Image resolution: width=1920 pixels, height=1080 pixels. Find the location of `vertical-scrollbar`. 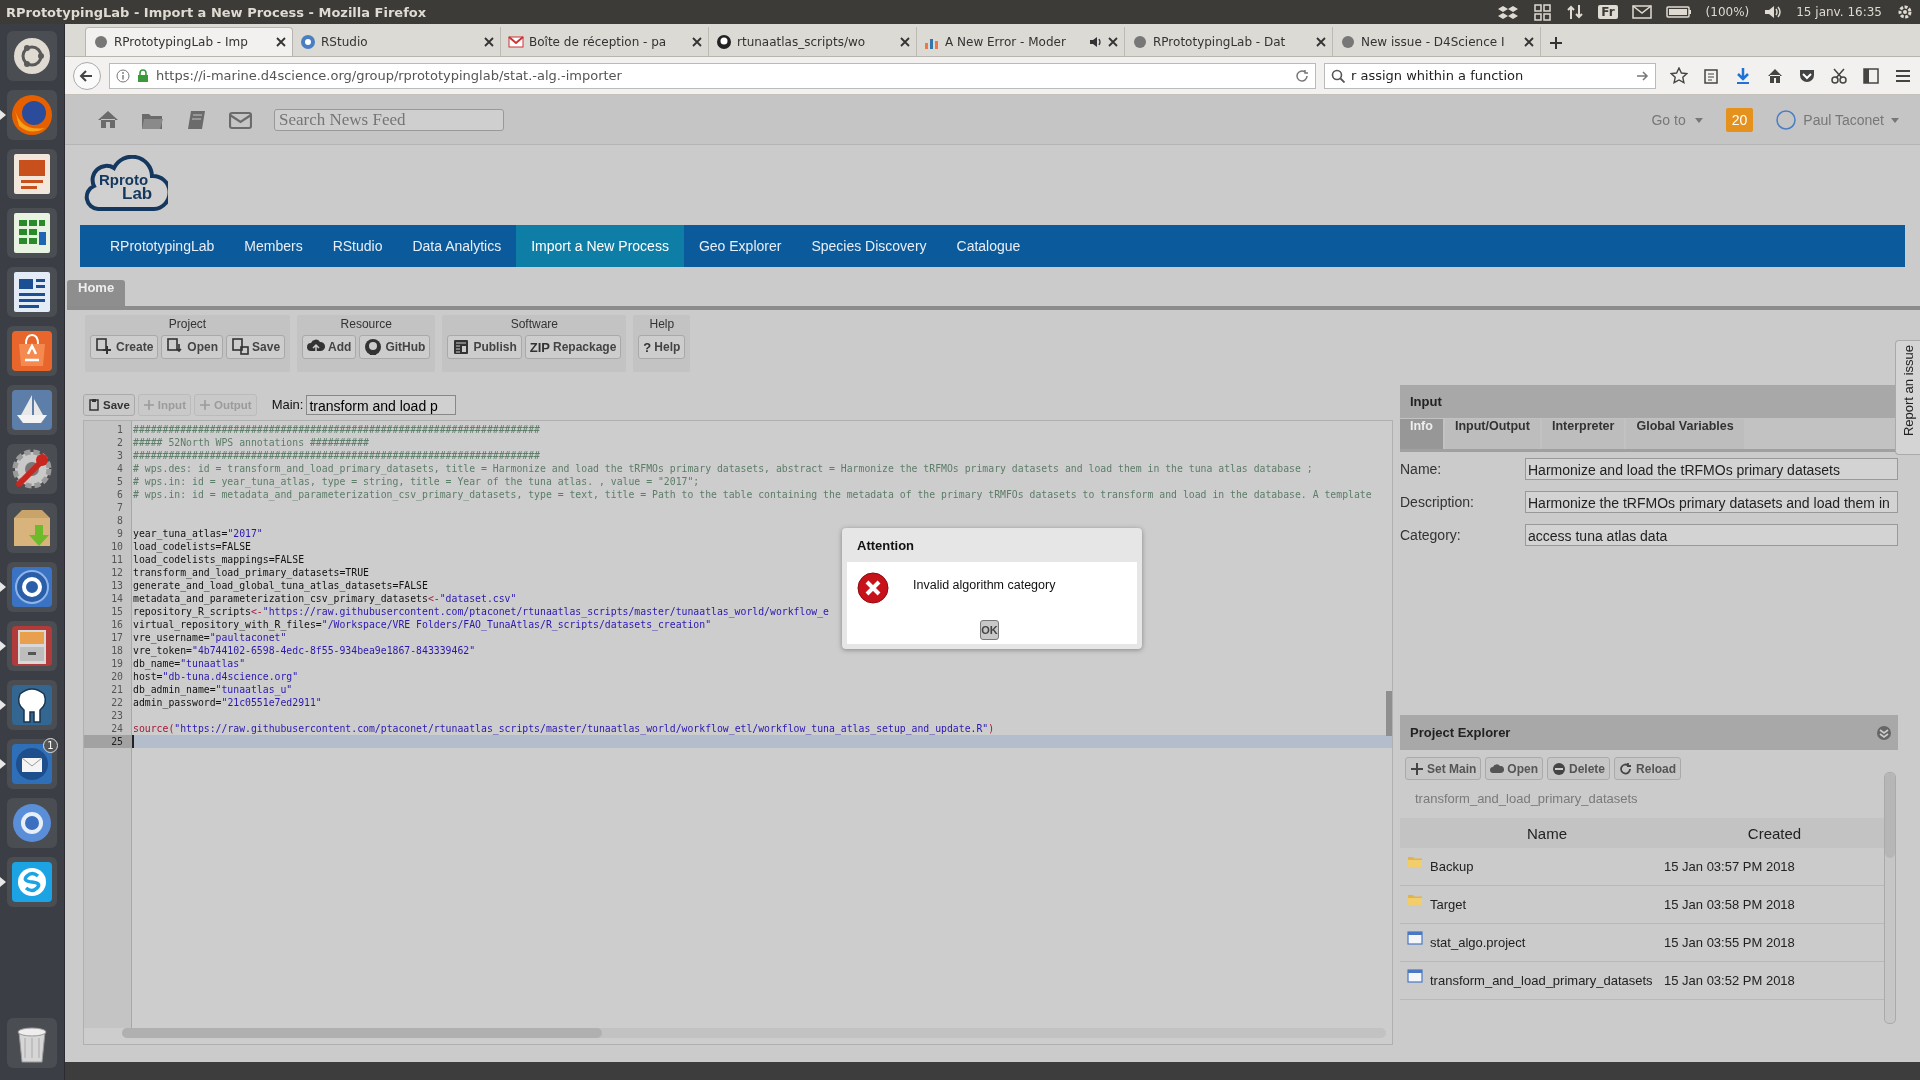

vertical-scrollbar is located at coordinates (1890, 898).